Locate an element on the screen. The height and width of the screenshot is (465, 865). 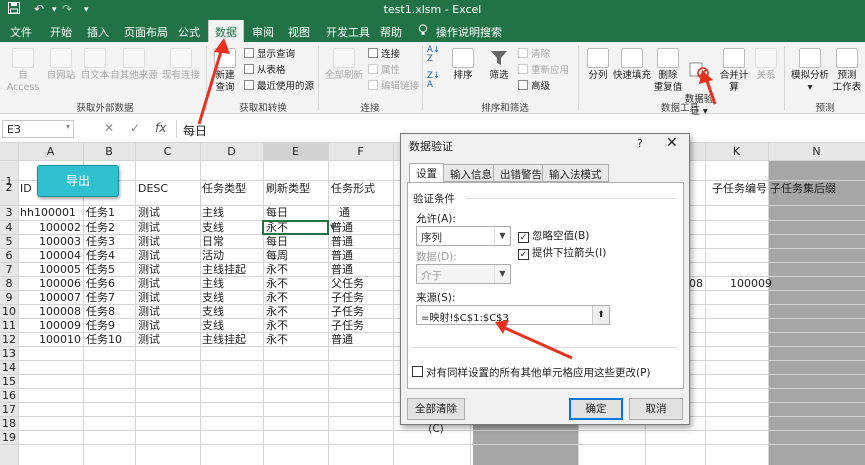
tab-settings: 设置 is located at coordinates (426, 173).